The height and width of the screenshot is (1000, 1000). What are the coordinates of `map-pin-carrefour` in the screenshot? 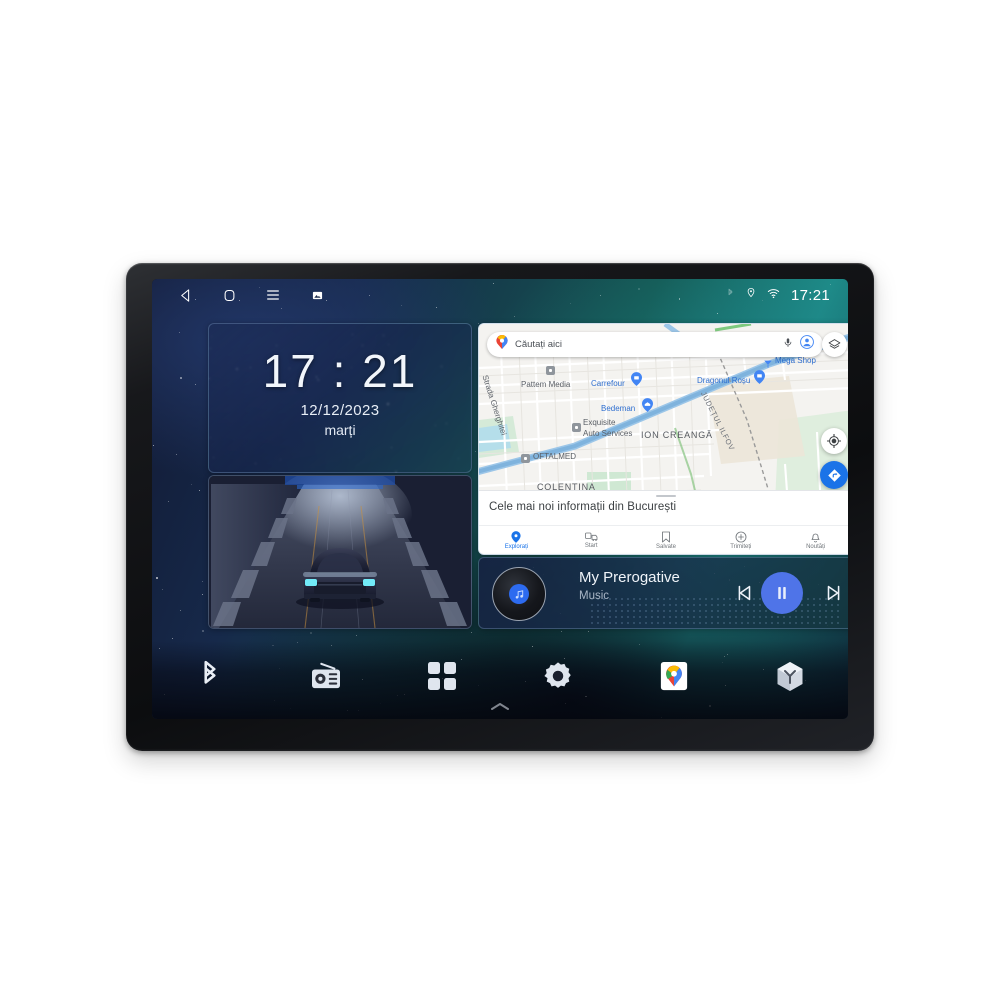 It's located at (636, 379).